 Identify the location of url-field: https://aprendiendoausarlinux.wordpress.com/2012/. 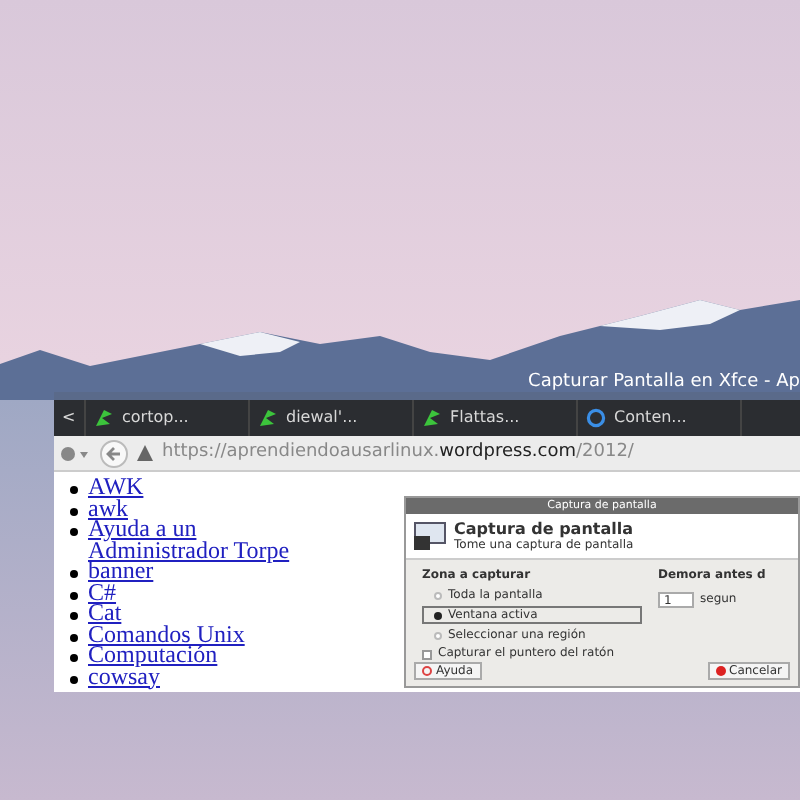
(398, 453).